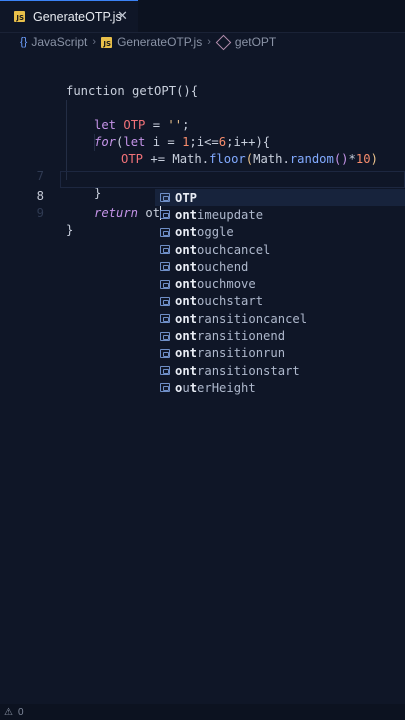 This screenshot has width=405, height=720. I want to click on suggestion-item: ontoggle, so click(280, 232).